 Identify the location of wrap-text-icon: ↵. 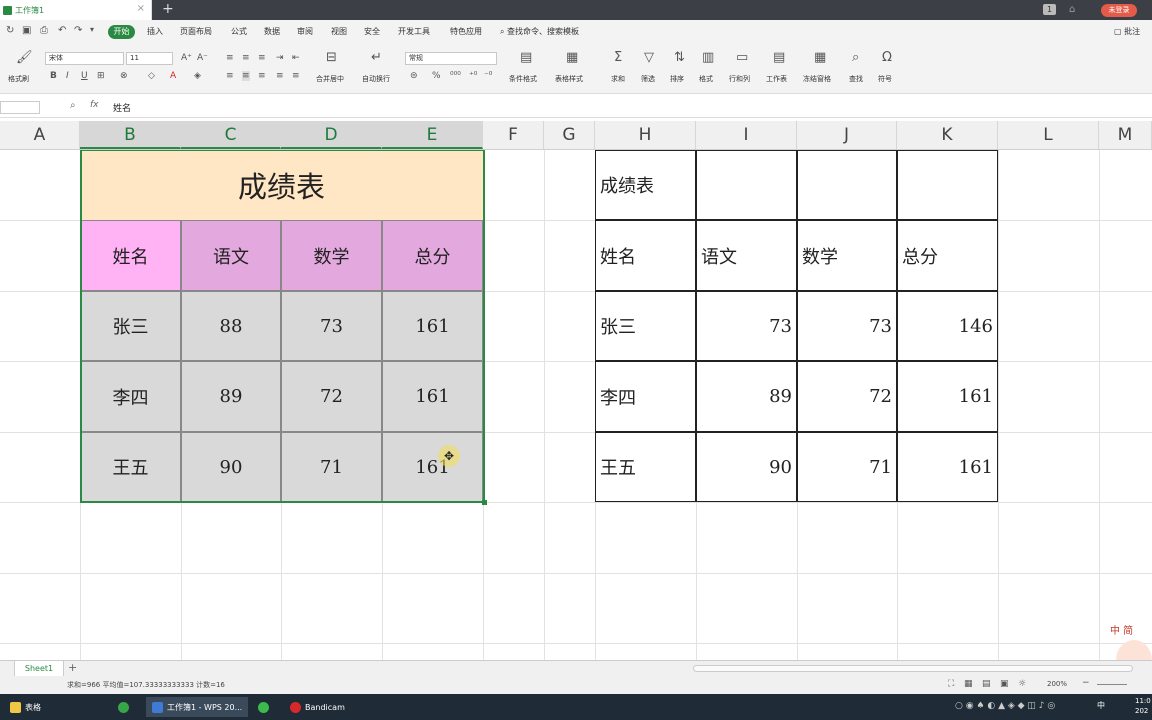
(376, 57).